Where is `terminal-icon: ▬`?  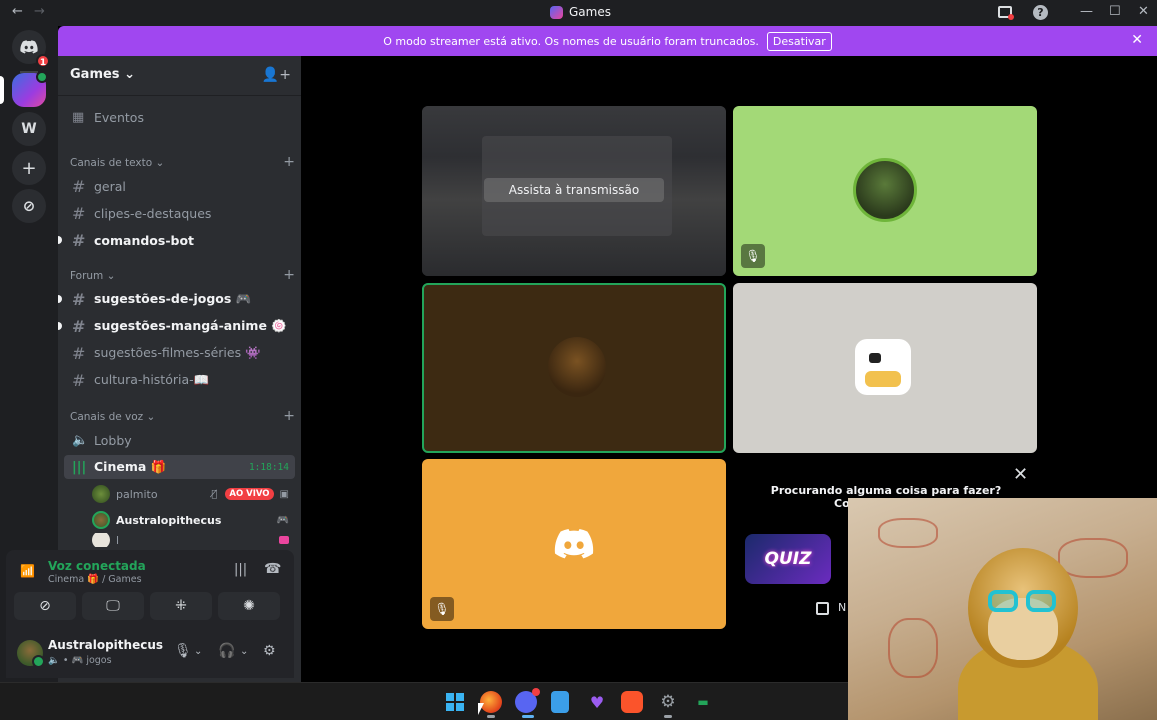
terminal-icon: ▬ is located at coordinates (703, 702).